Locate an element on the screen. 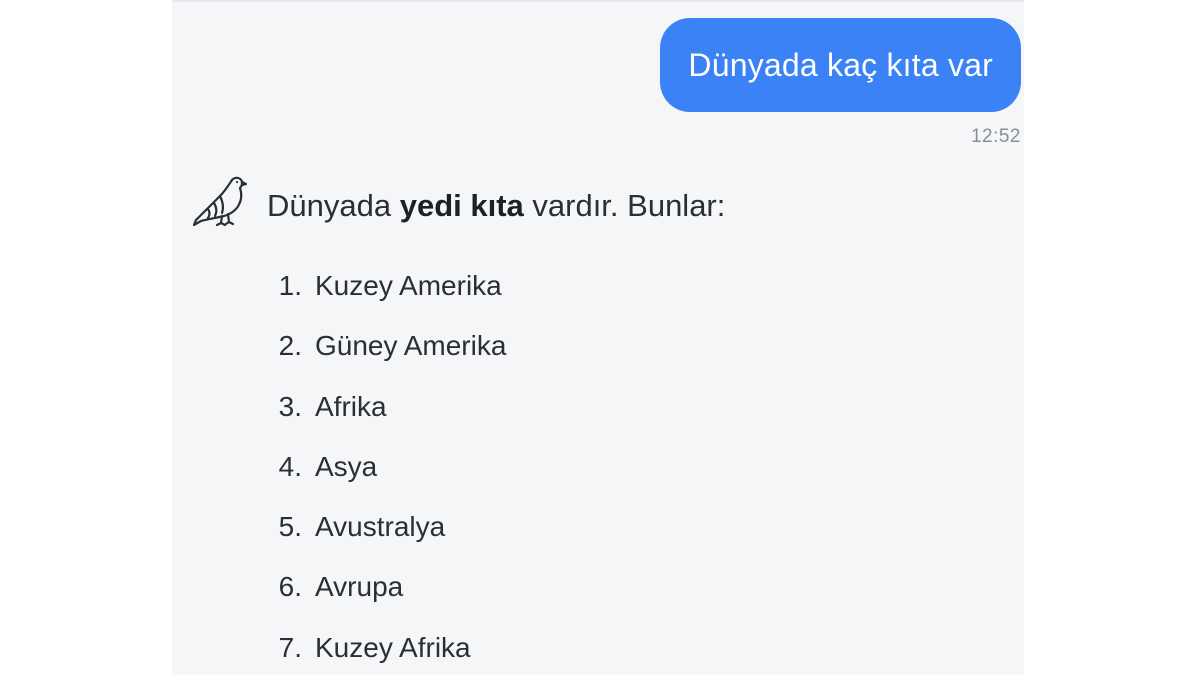 The image size is (1200, 686). dove-icon is located at coordinates (221, 201).